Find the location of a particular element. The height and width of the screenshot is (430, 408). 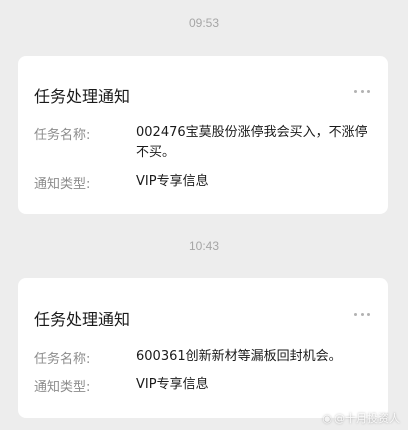

watermark: ◉ @十月投资人 is located at coordinates (361, 418).